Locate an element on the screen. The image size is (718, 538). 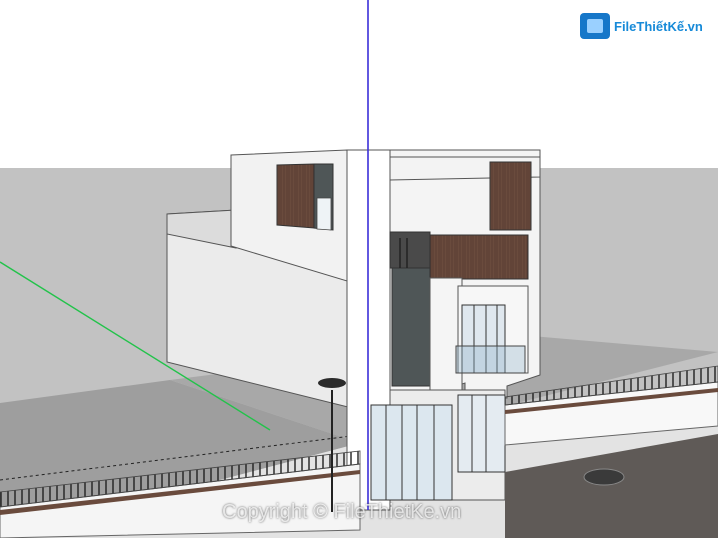
lamp-head is located at coordinates (332, 383).